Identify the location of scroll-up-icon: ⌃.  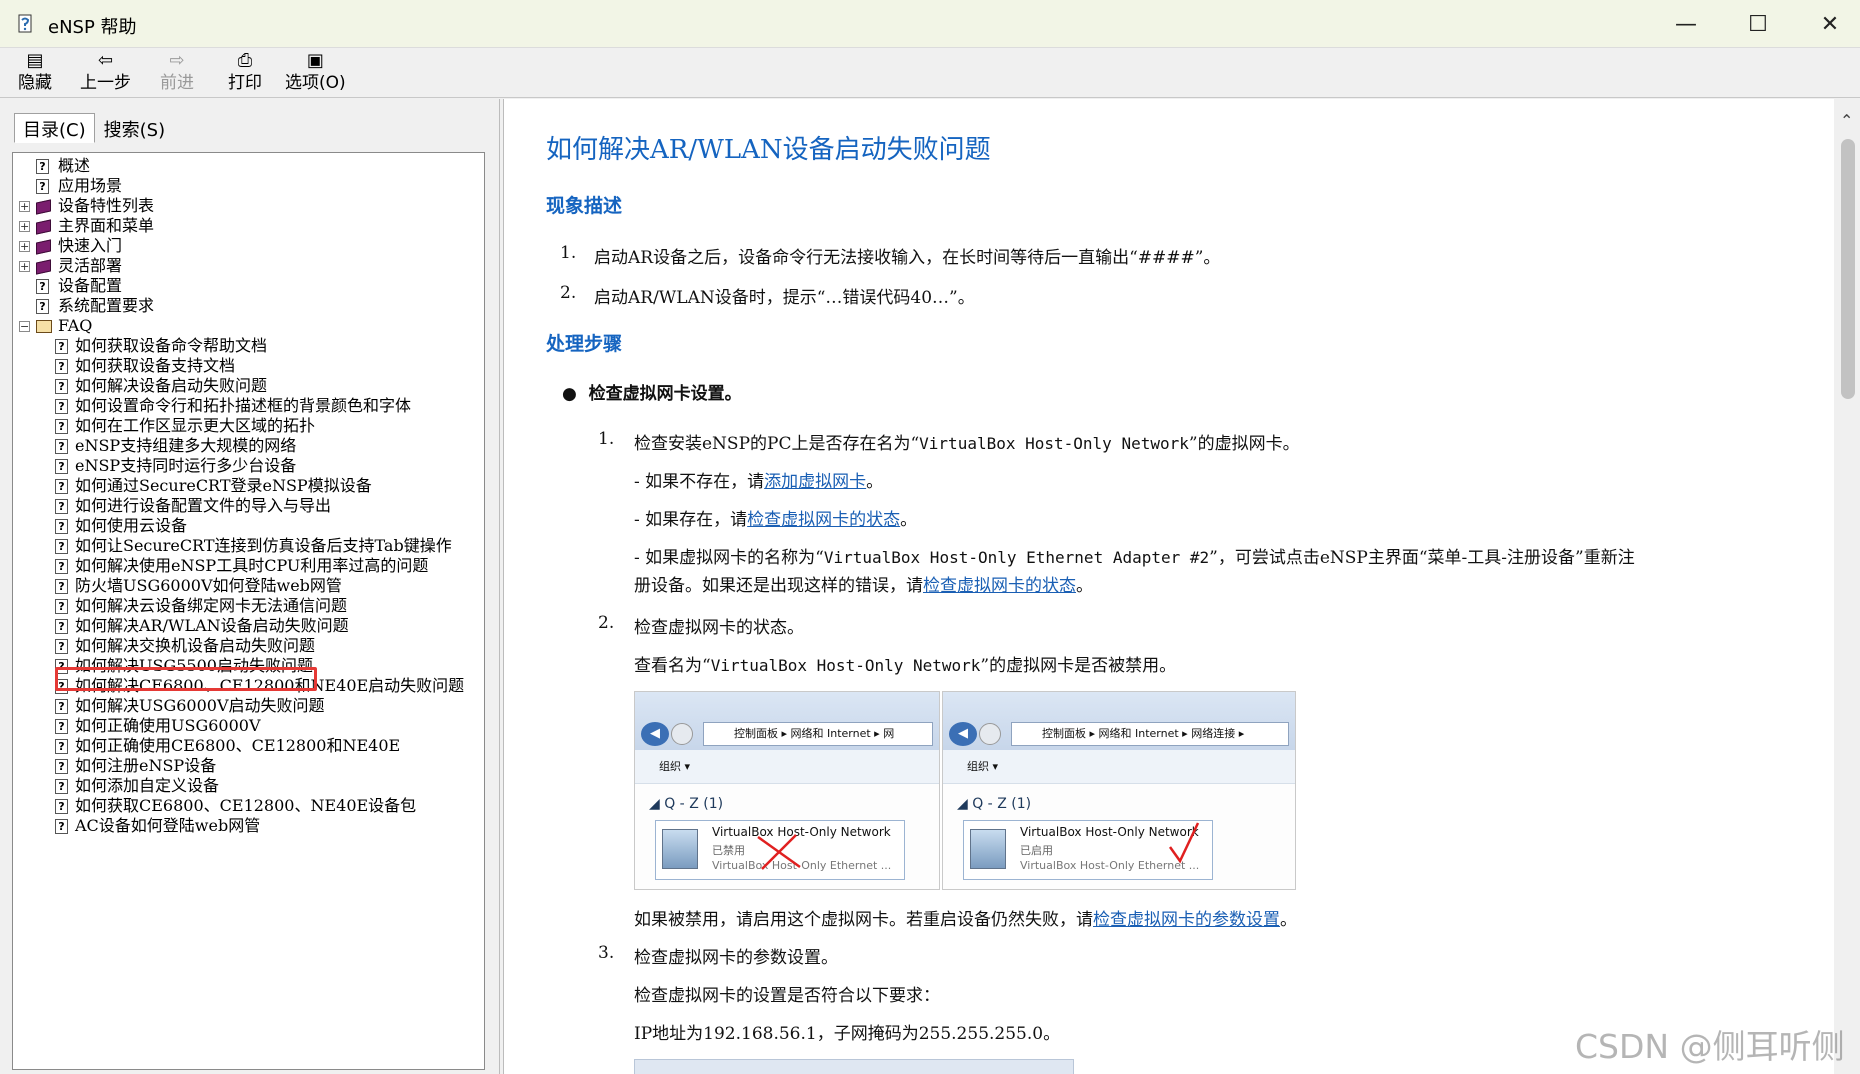
(1846, 120).